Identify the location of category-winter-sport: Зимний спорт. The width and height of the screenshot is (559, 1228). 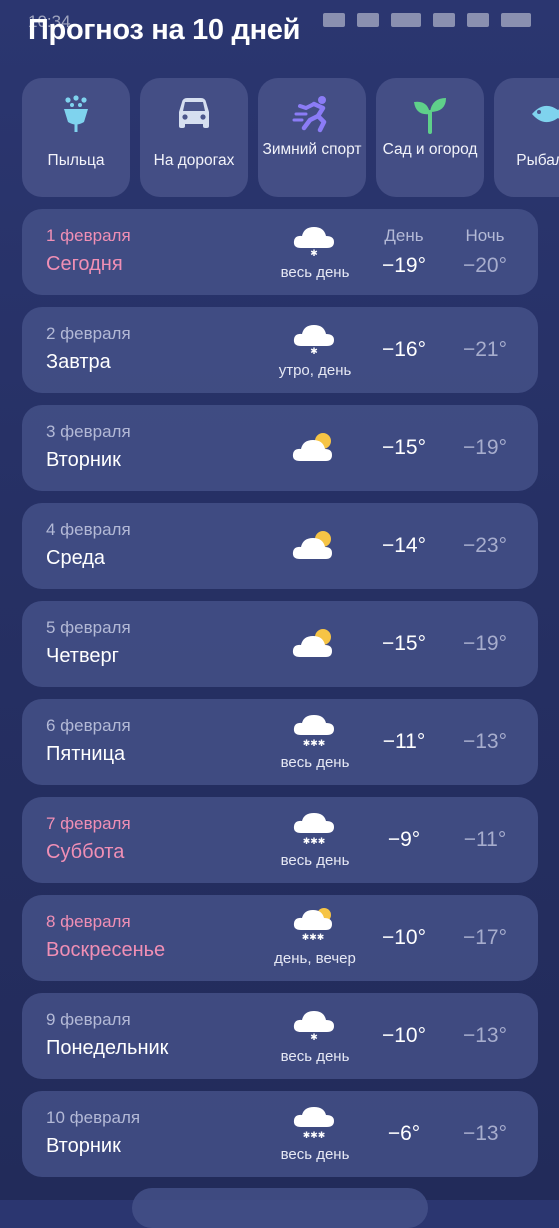
(312, 137).